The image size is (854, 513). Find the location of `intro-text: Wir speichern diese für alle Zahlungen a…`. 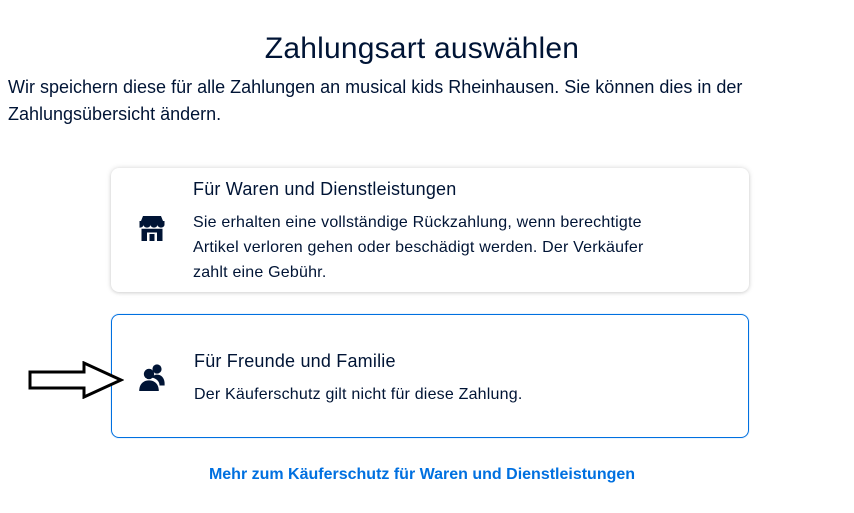

intro-text: Wir speichern diese für alle Zahlungen a… is located at coordinates (375, 100).